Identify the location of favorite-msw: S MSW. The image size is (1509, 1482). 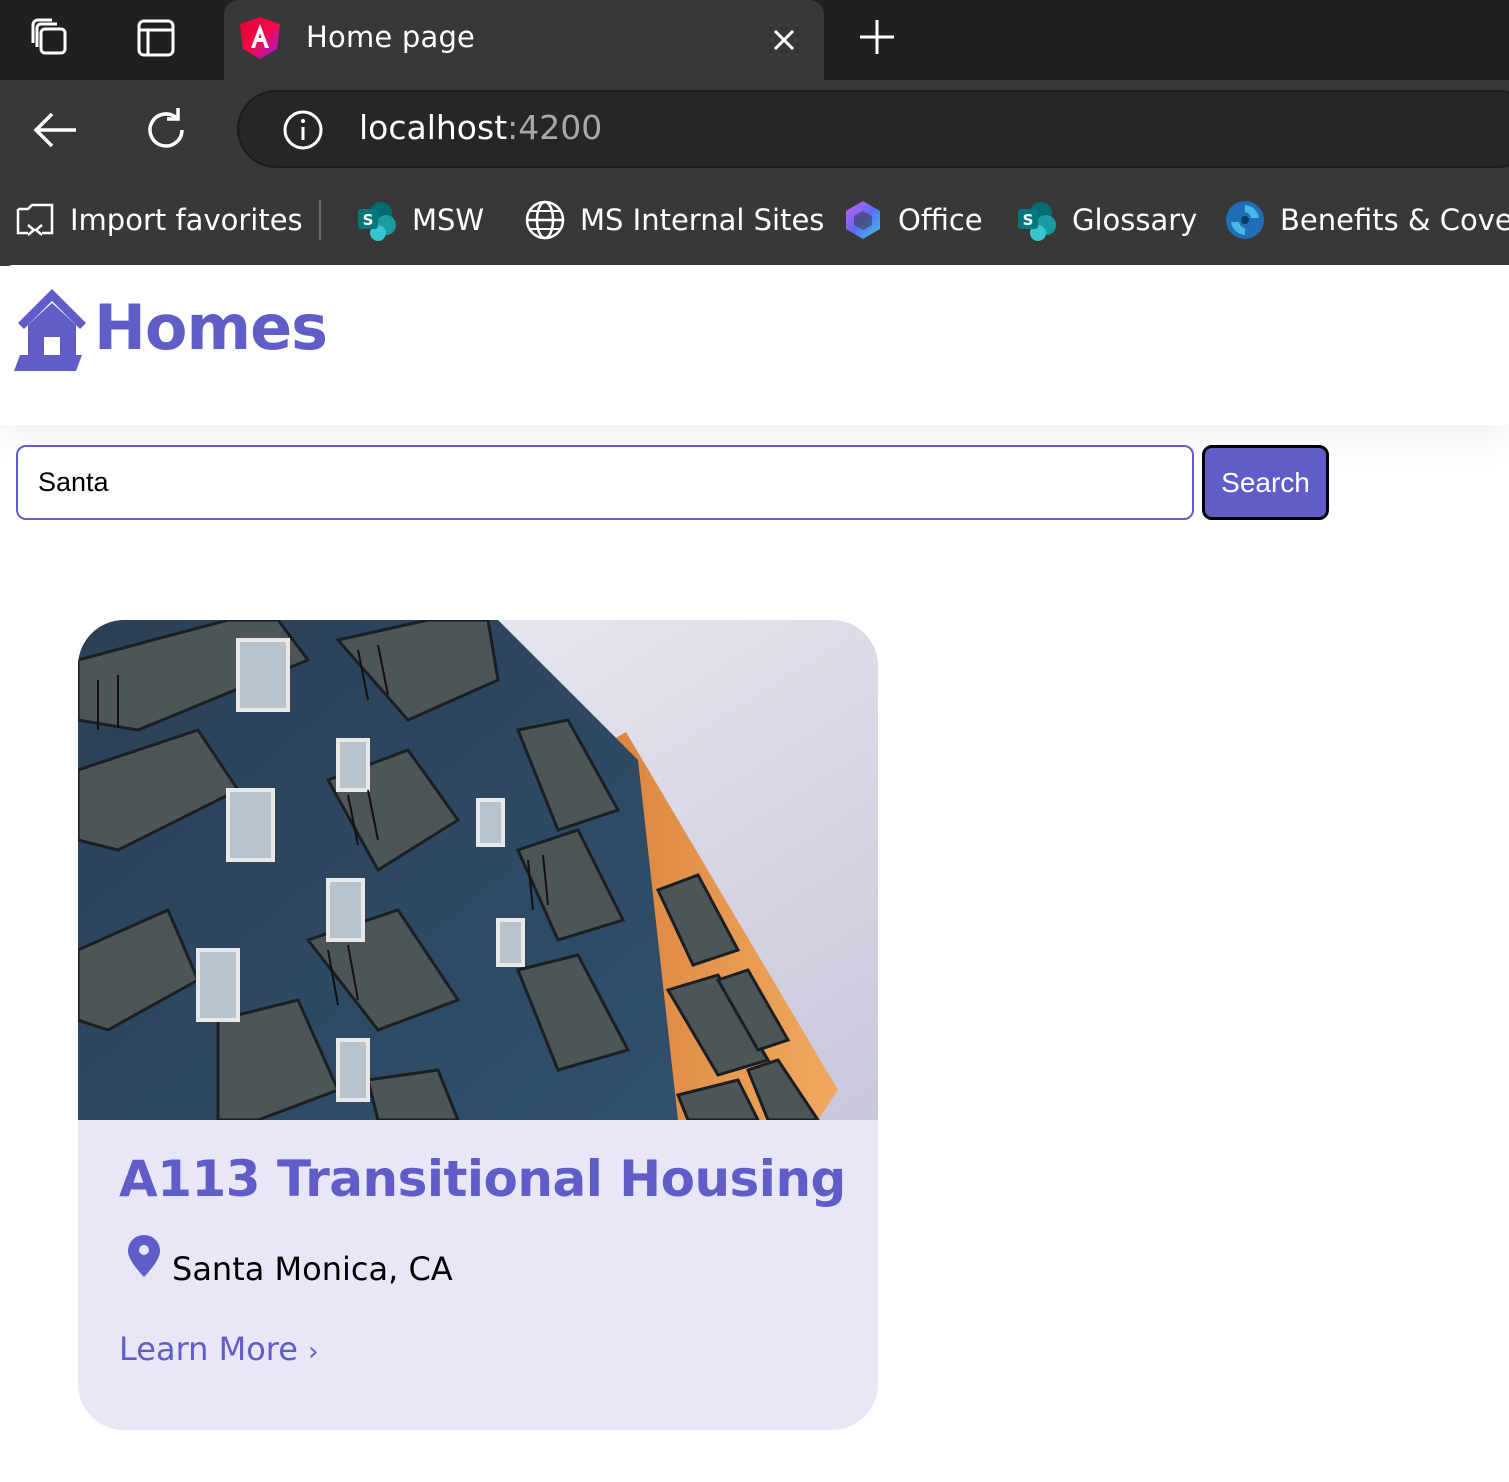
(420, 220).